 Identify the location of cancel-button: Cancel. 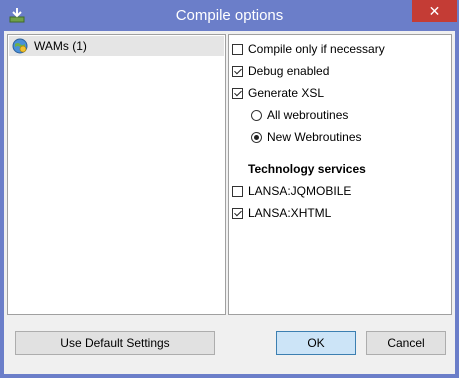
(406, 343).